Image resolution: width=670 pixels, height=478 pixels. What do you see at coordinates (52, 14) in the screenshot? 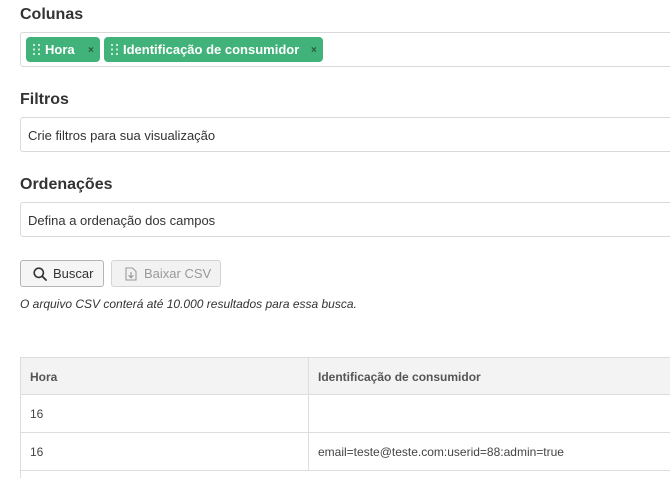
I see `columns-section-title: Colunas` at bounding box center [52, 14].